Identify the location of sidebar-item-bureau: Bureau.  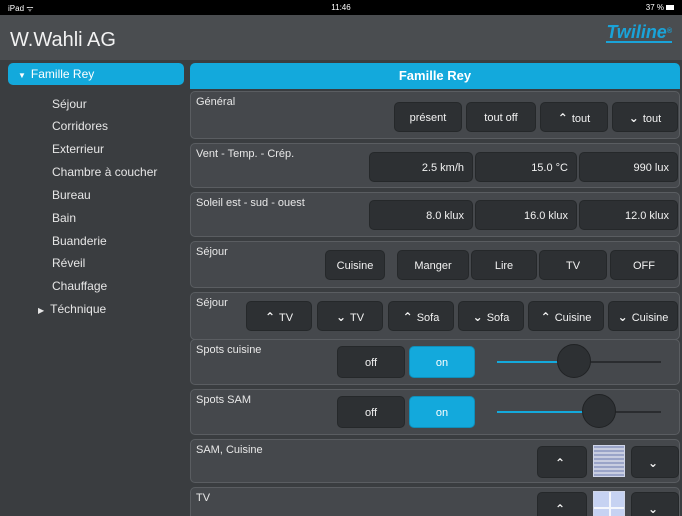
(71, 195).